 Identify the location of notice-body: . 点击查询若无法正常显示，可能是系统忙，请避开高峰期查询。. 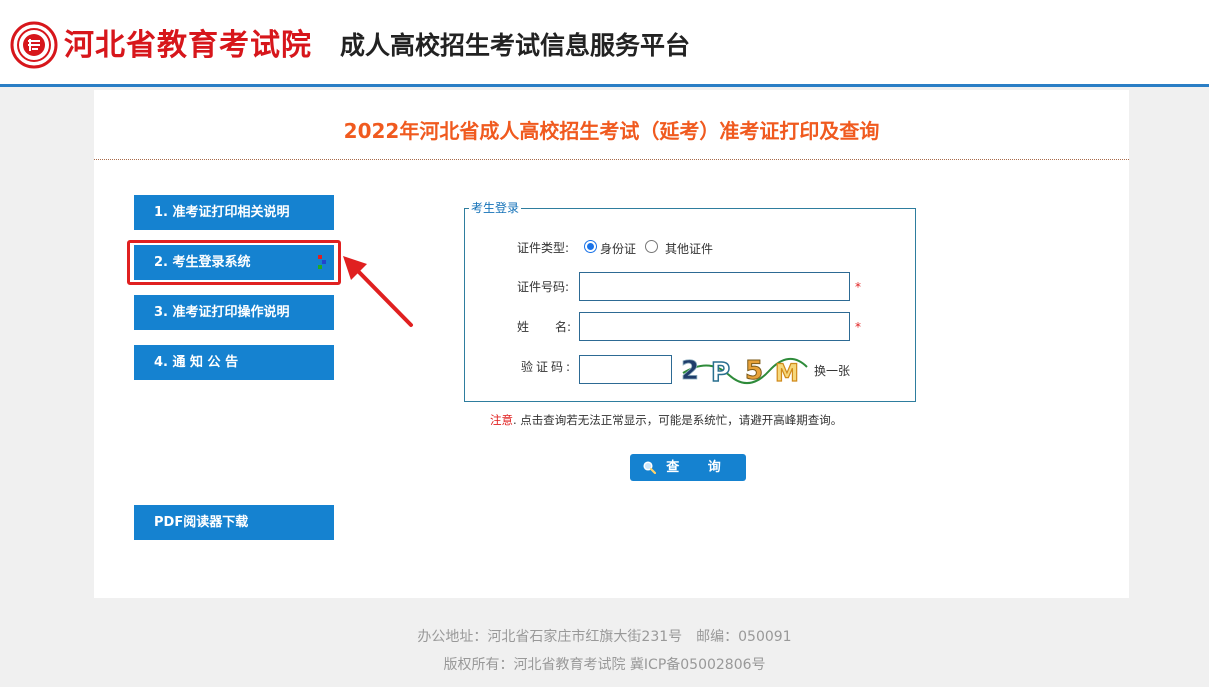
(678, 420).